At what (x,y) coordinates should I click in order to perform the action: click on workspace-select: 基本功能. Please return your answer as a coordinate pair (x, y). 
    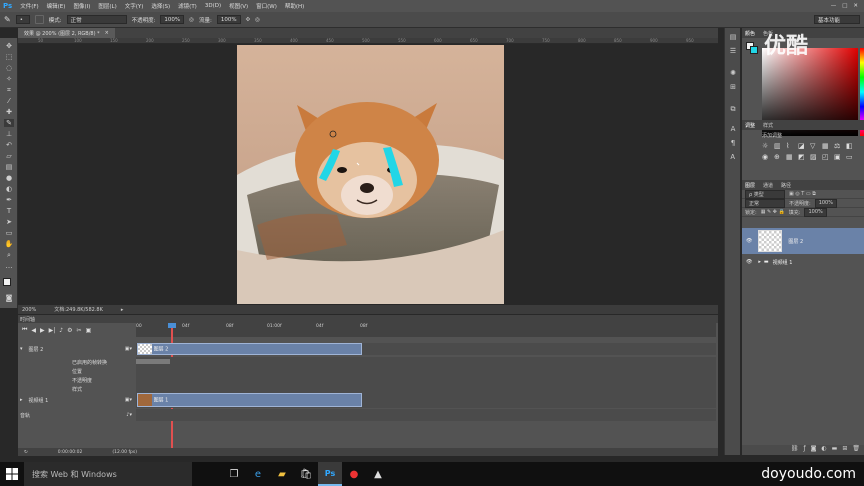
    Looking at the image, I should click on (837, 19).